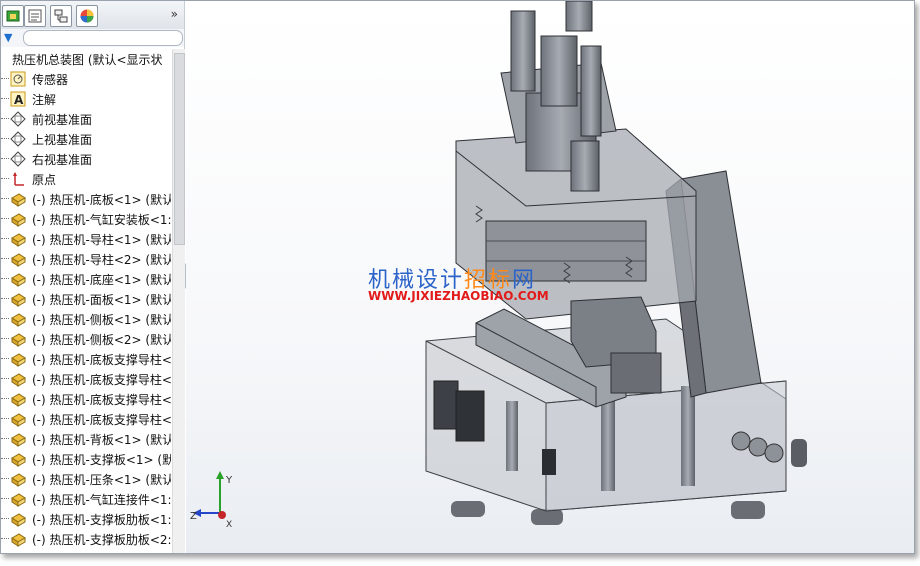 The image size is (920, 566). What do you see at coordinates (179, 149) in the screenshot?
I see `scrollbar-thumb` at bounding box center [179, 149].